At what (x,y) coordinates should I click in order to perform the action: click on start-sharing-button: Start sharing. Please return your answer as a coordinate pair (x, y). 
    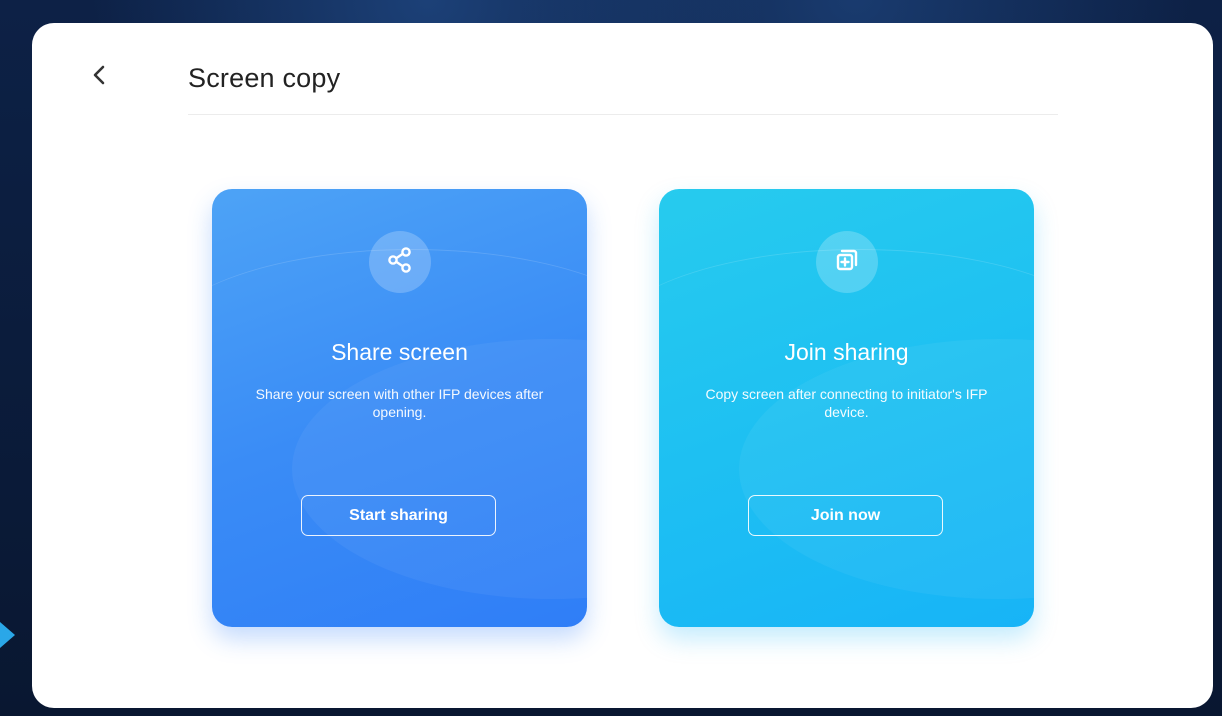
    Looking at the image, I should click on (398, 515).